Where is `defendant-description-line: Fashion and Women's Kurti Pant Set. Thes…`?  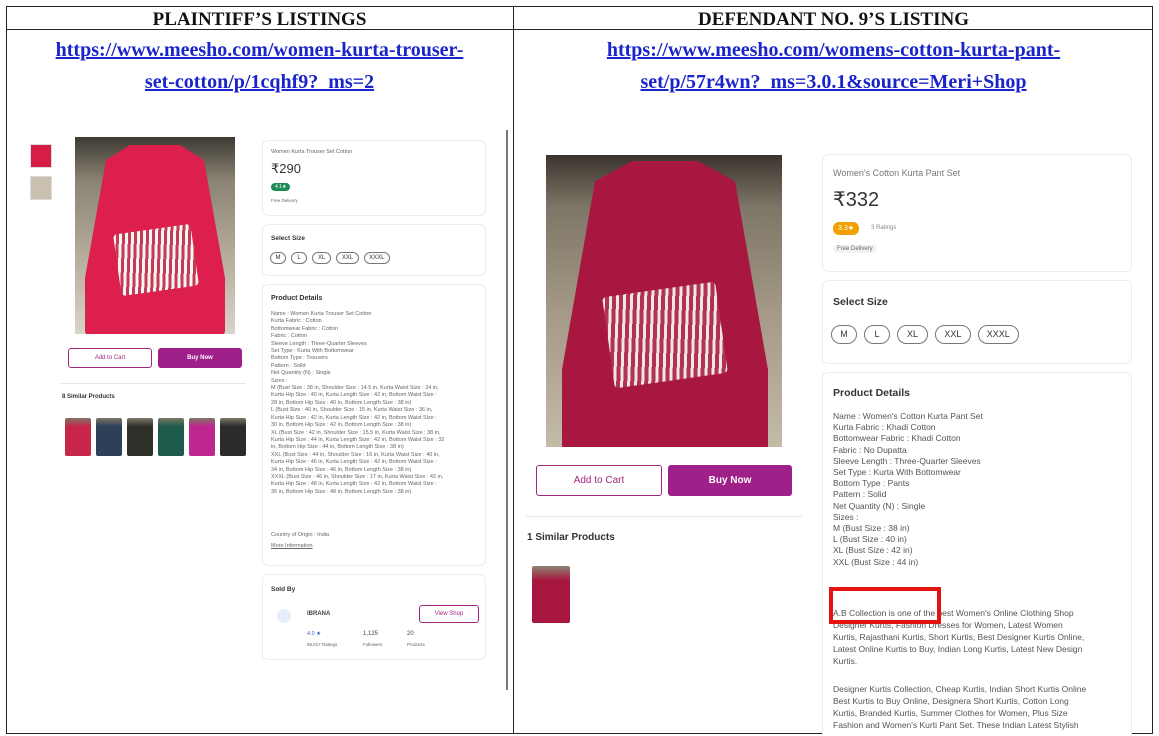
defendant-description-line: Fashion and Women's Kurti Pant Set. Thes… is located at coordinates (956, 725).